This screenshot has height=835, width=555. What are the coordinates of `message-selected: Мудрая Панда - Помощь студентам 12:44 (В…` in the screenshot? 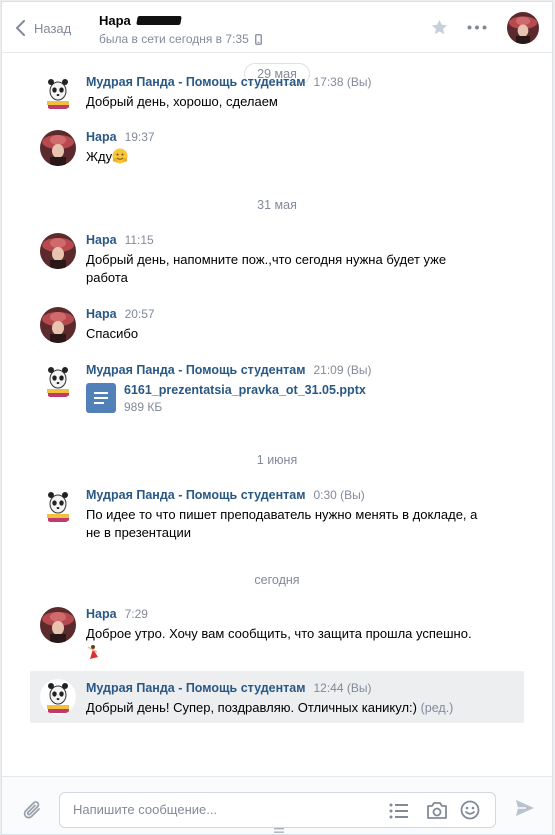 It's located at (277, 697).